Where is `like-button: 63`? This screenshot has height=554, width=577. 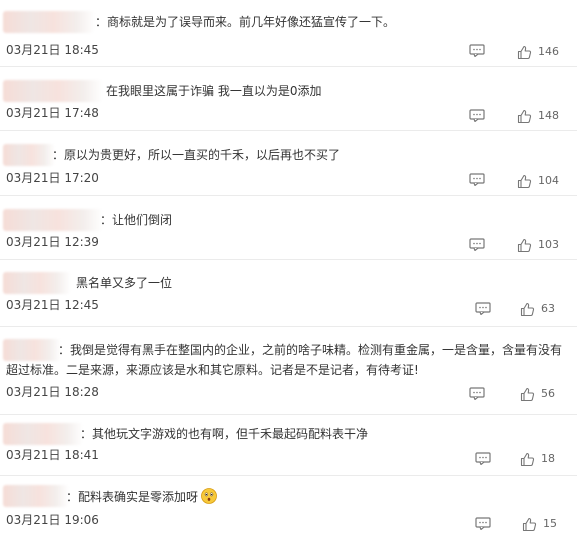
like-button: 63 is located at coordinates (537, 309).